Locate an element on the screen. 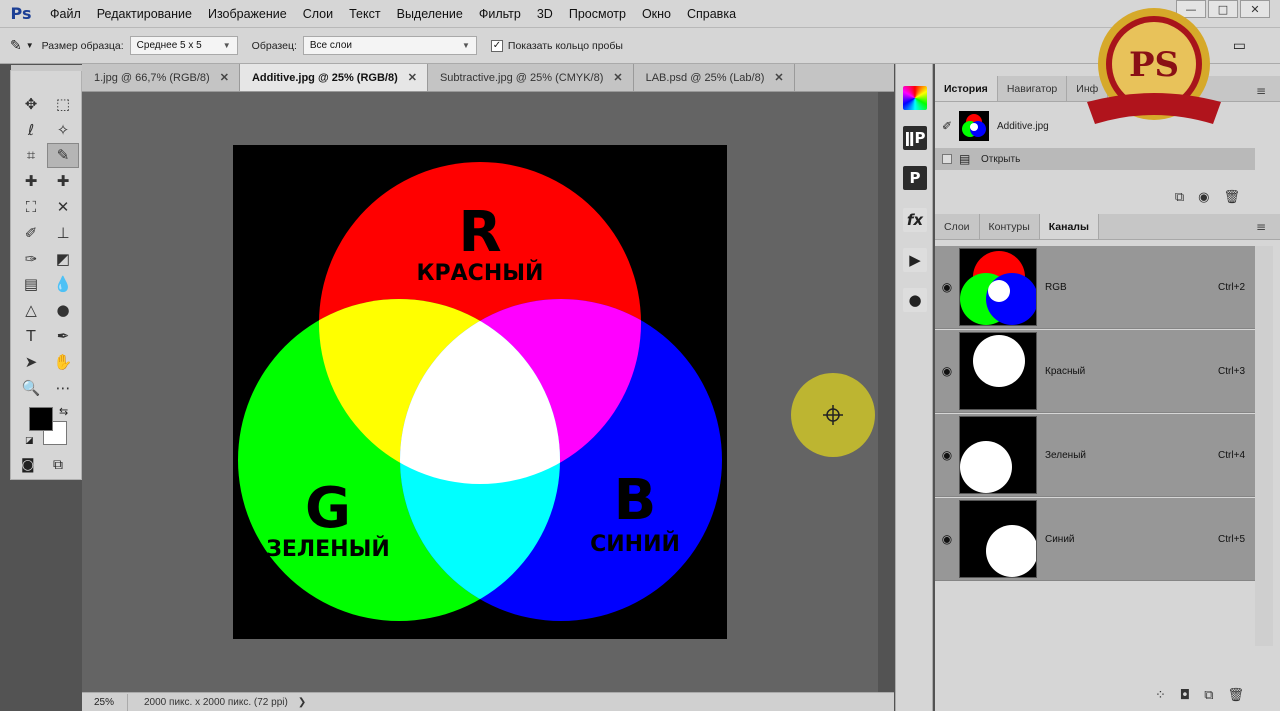 The image size is (1280, 711). zoom-level-field: 25% is located at coordinates (105, 702).